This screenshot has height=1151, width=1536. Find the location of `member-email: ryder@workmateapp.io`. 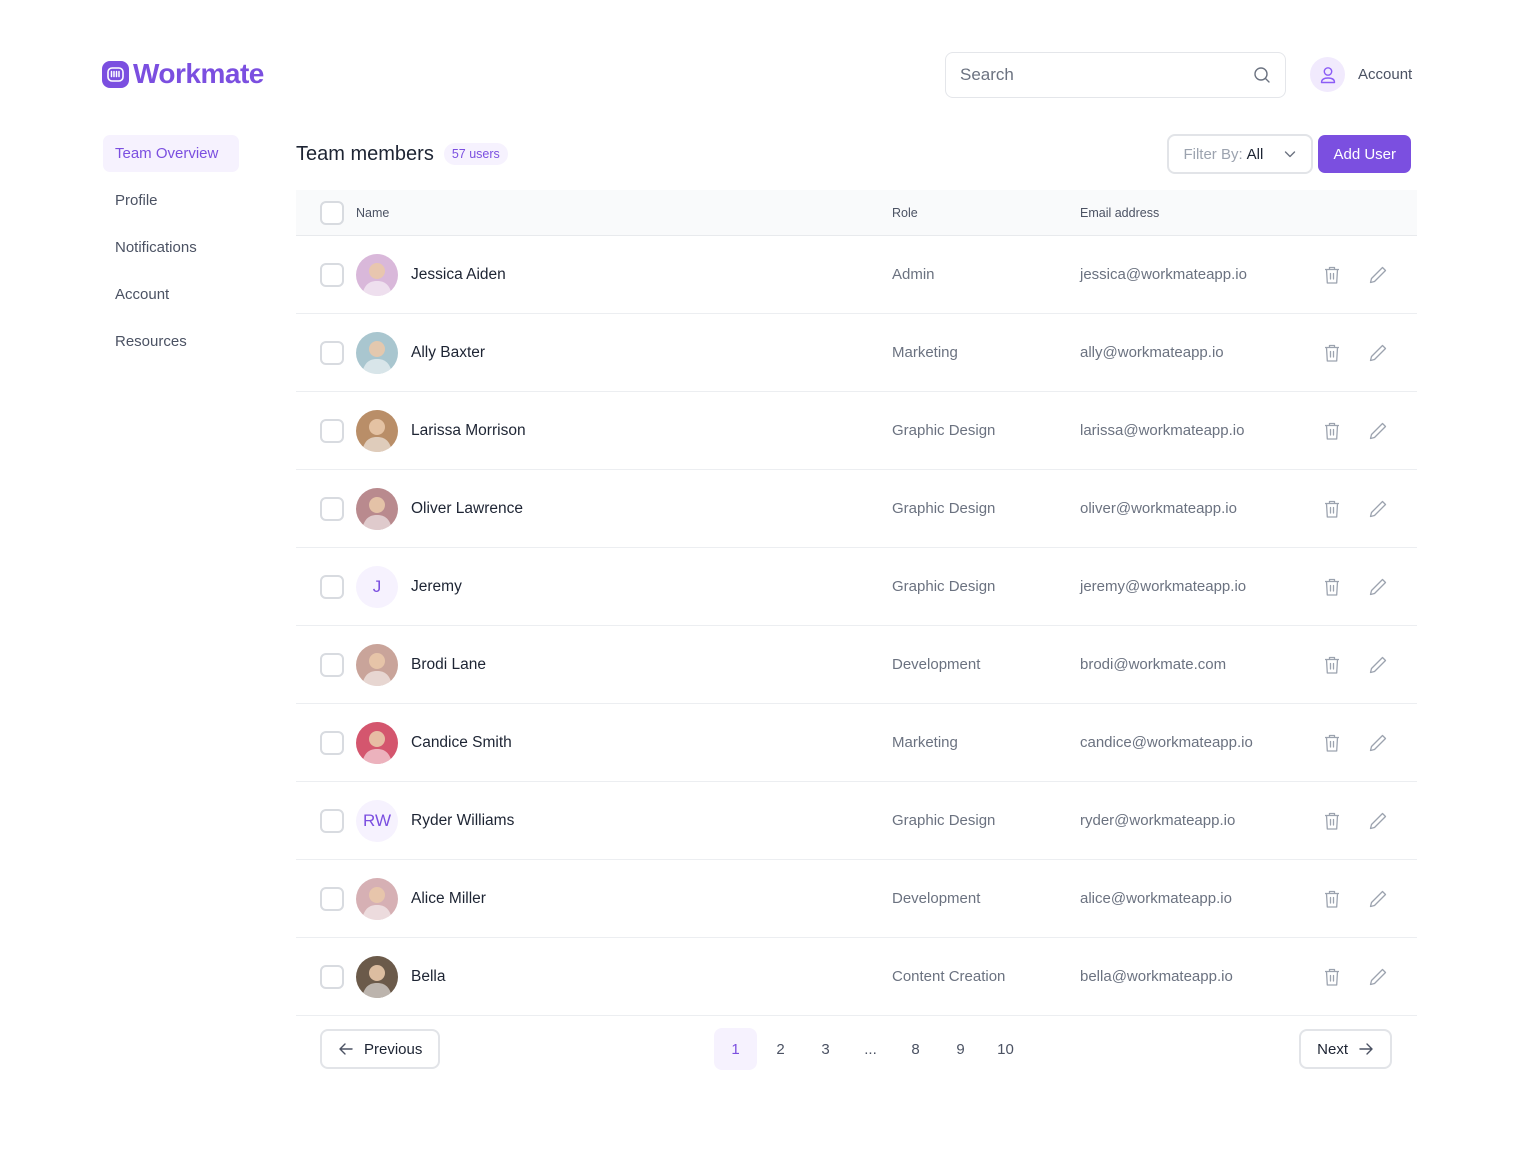

member-email: ryder@workmateapp.io is located at coordinates (1158, 820).